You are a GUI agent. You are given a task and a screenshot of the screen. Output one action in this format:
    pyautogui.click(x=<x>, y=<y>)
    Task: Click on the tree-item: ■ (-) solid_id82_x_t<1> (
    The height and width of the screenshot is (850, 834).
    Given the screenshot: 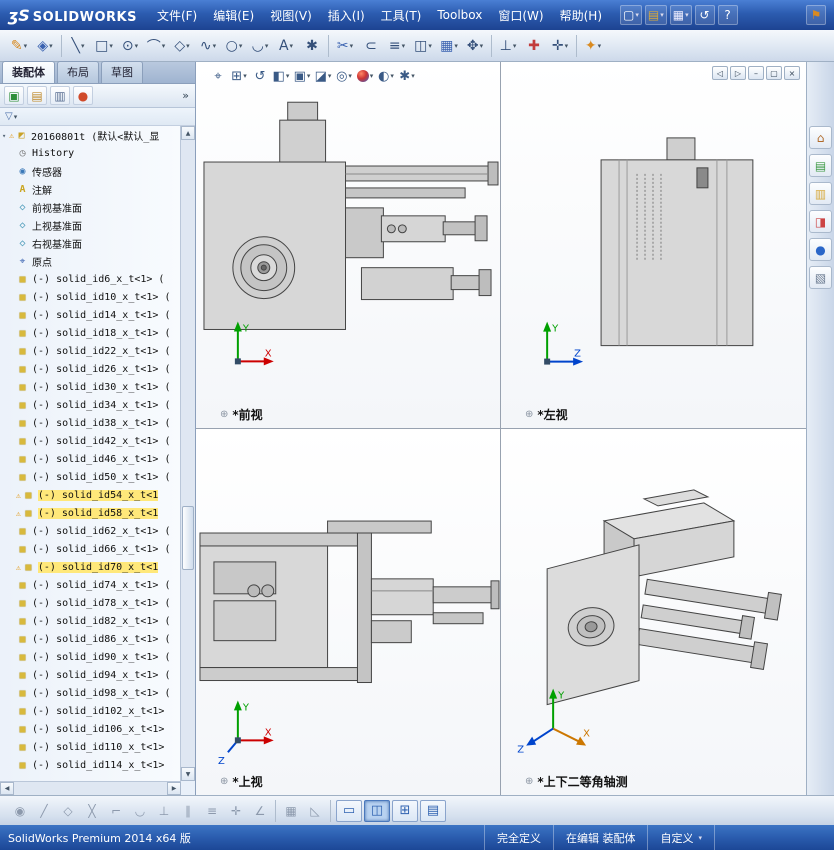 What is the action you would take?
    pyautogui.click(x=90, y=621)
    